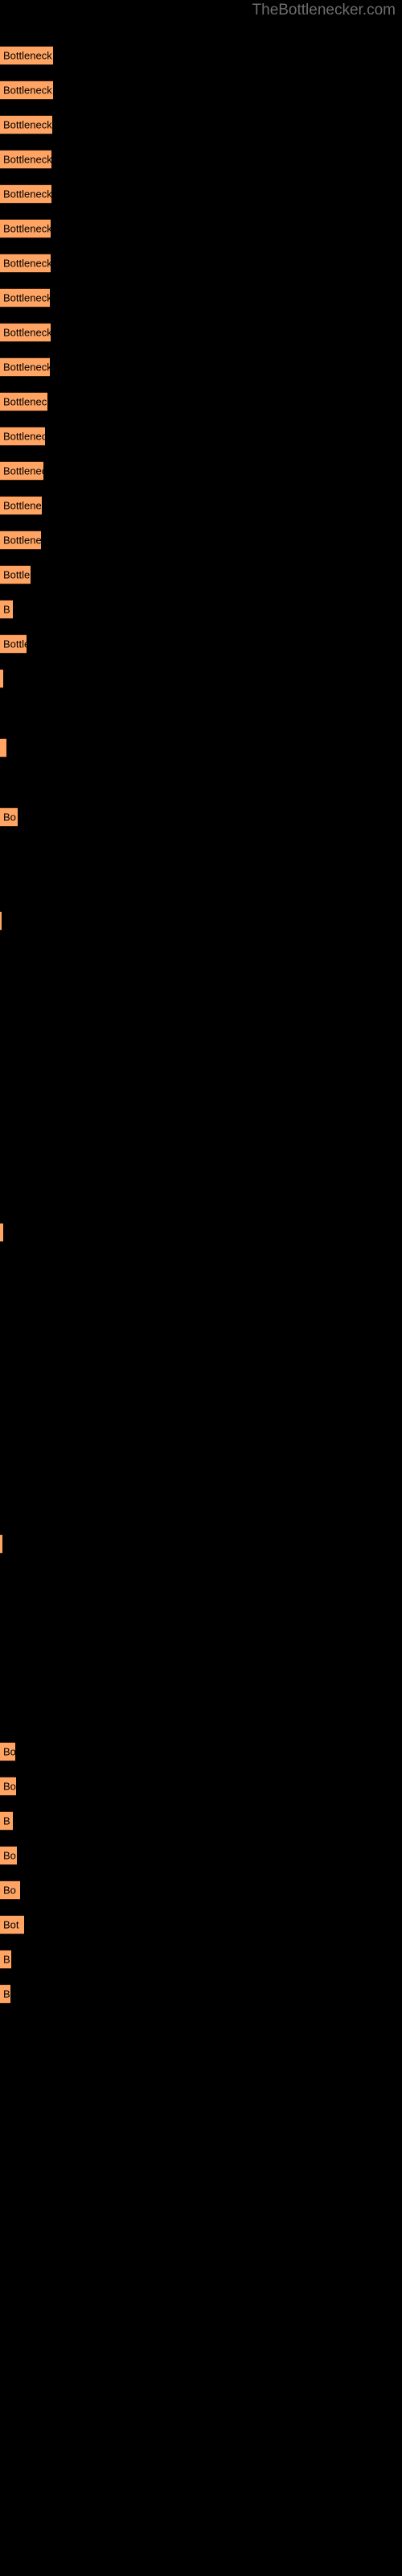 This screenshot has height=2576, width=402. I want to click on chart-bar-label: Bottlen, so click(17, 574).